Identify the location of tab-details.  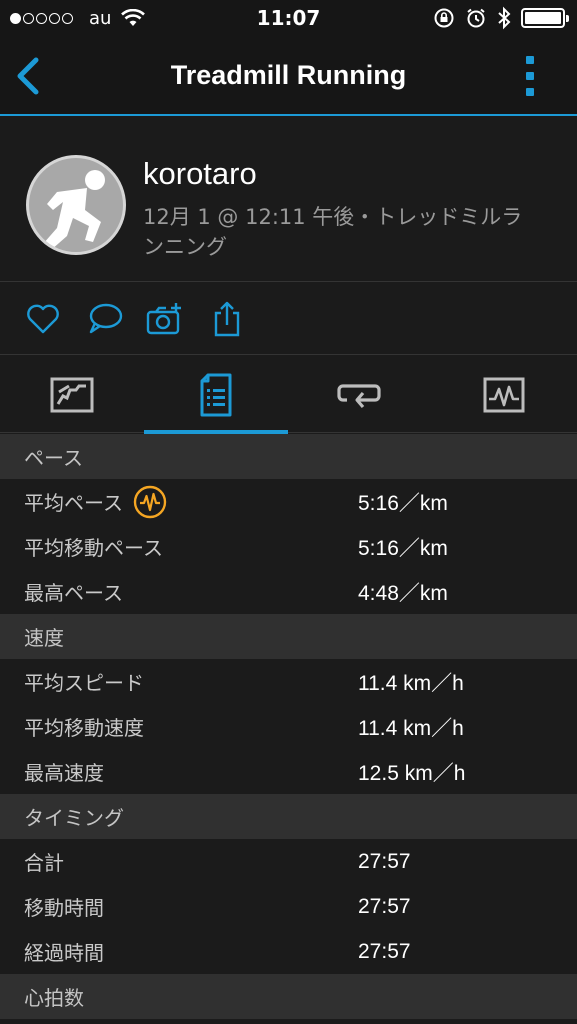
(216, 395).